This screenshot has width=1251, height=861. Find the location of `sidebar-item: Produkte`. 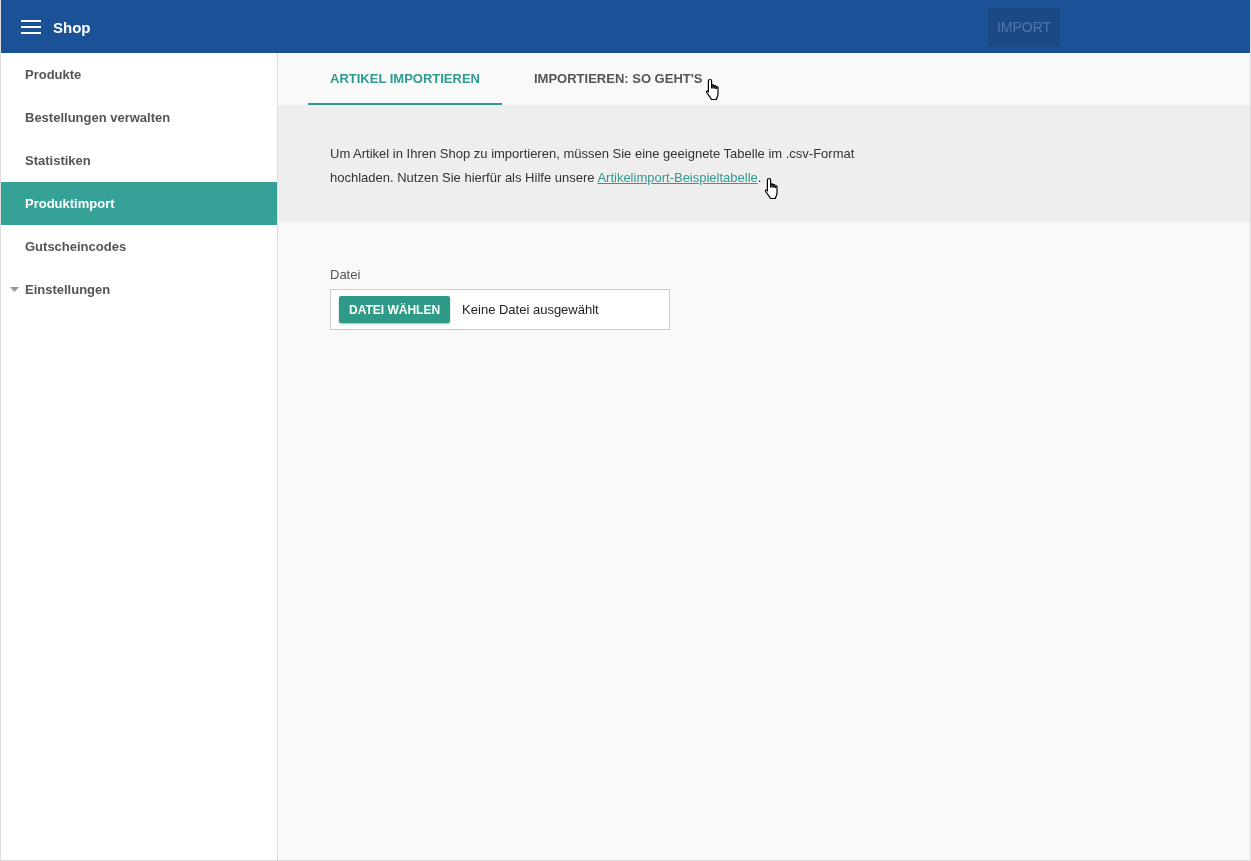

sidebar-item: Produkte is located at coordinates (139, 74).